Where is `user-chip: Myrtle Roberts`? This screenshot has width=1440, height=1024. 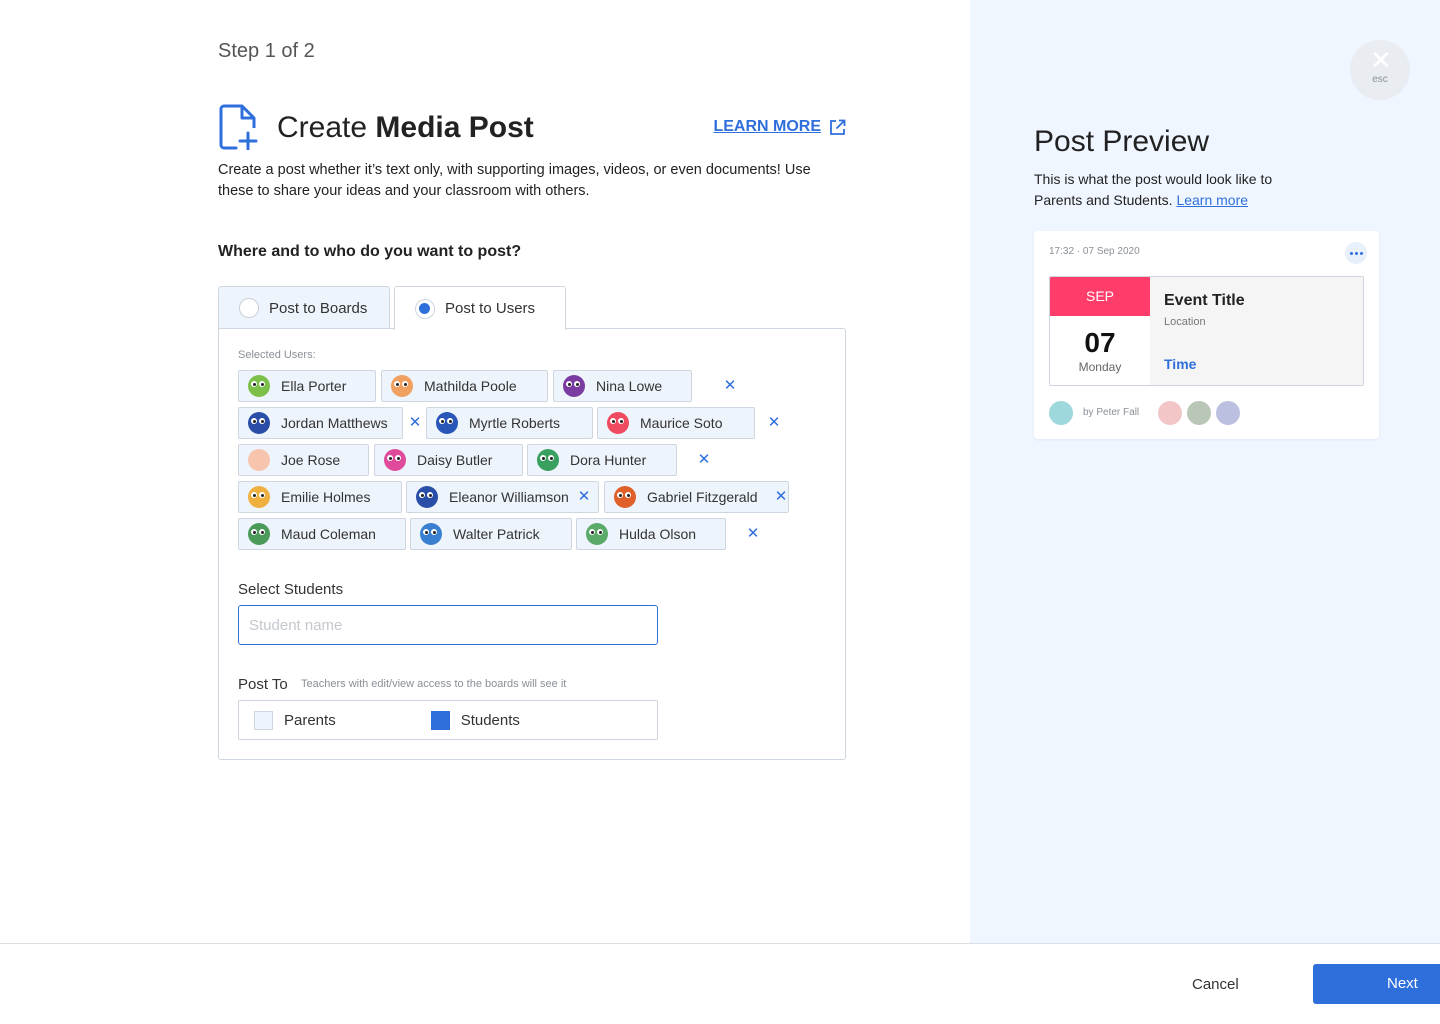 user-chip: Myrtle Roberts is located at coordinates (509, 423).